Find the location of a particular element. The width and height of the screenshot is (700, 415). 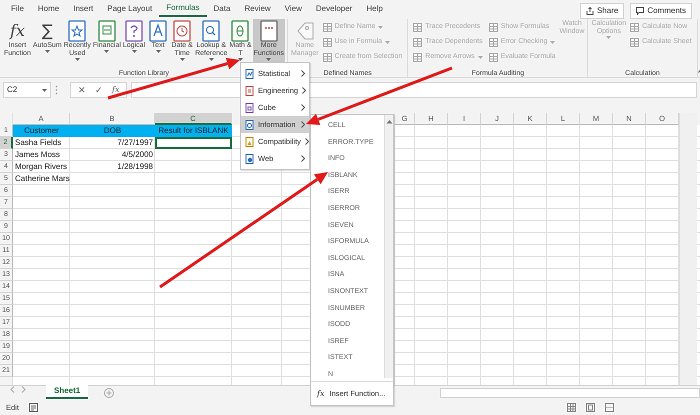

share-button: Share is located at coordinates (602, 11).